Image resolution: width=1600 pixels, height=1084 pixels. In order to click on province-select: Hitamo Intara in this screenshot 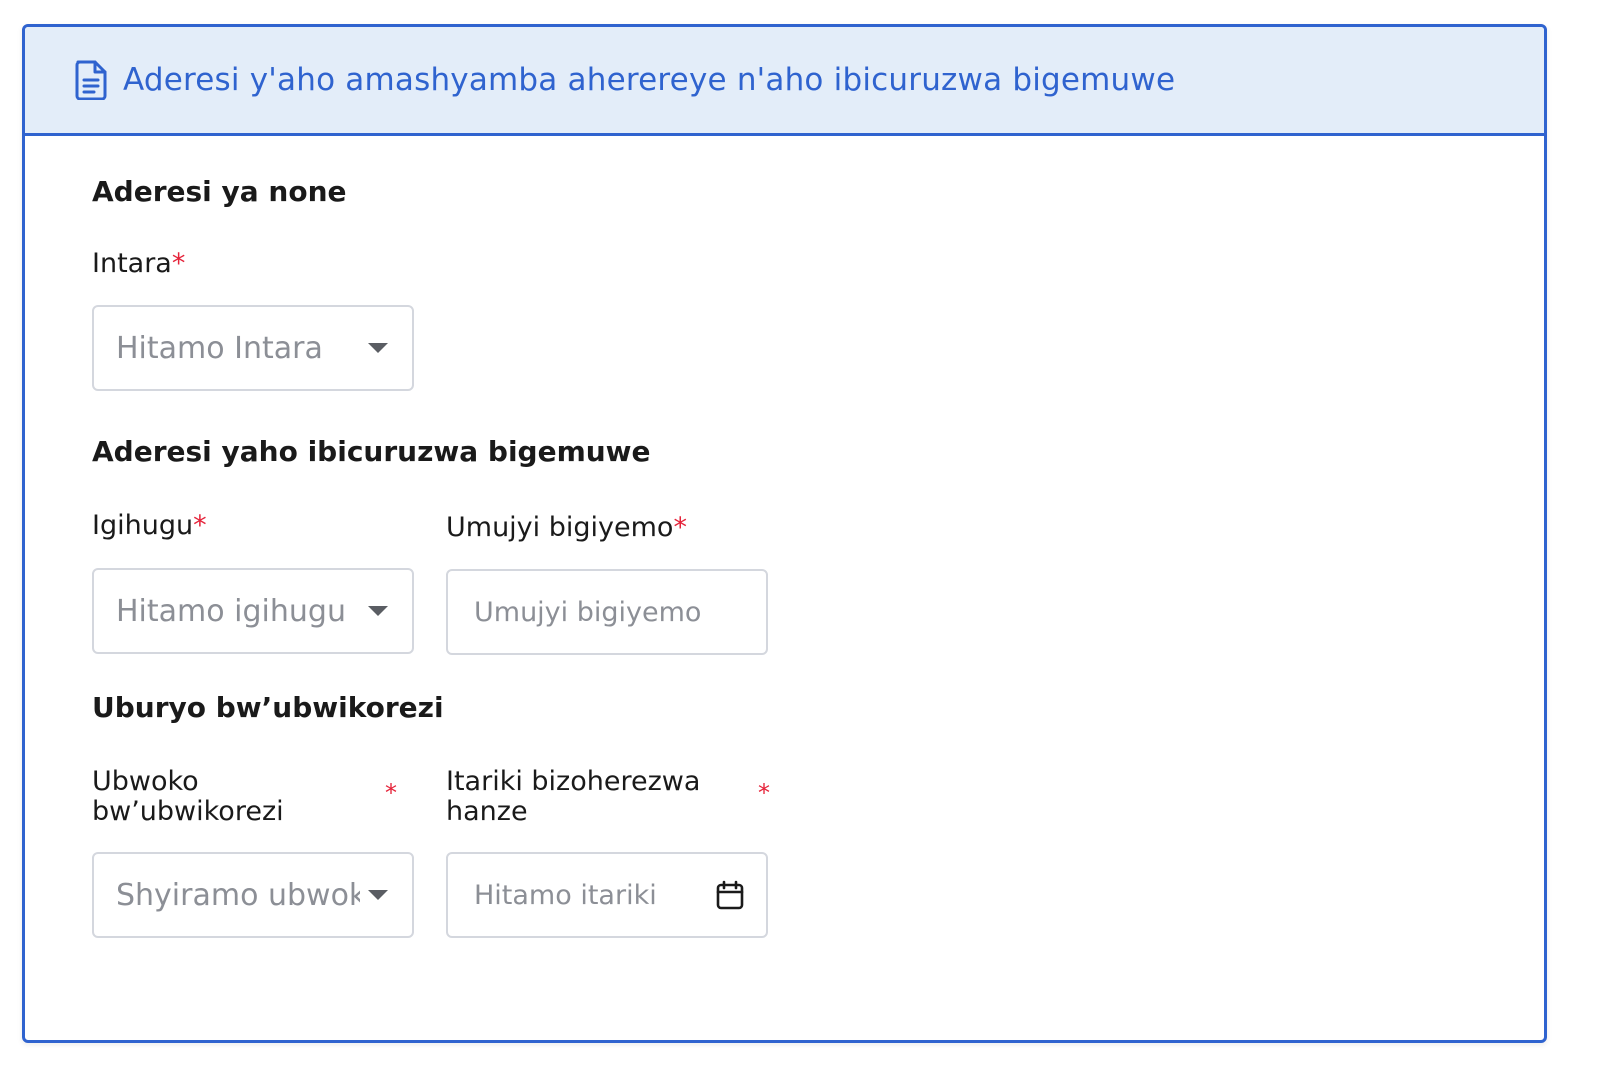, I will do `click(253, 348)`.